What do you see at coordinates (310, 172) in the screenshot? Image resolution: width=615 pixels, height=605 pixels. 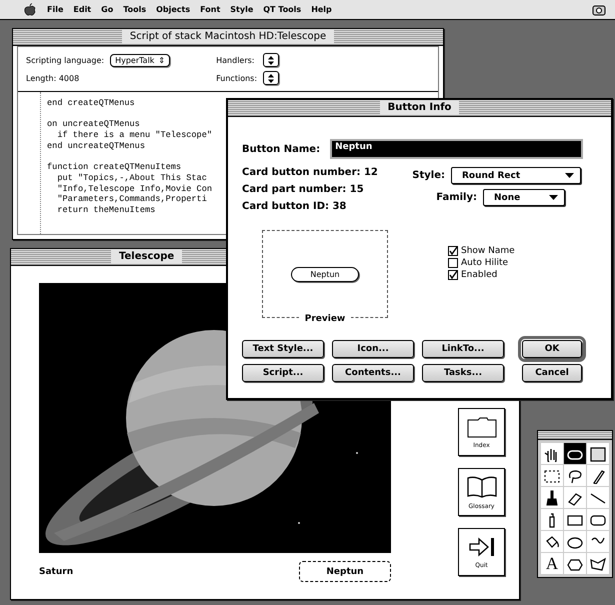 I see `info-text: Card button number: 12` at bounding box center [310, 172].